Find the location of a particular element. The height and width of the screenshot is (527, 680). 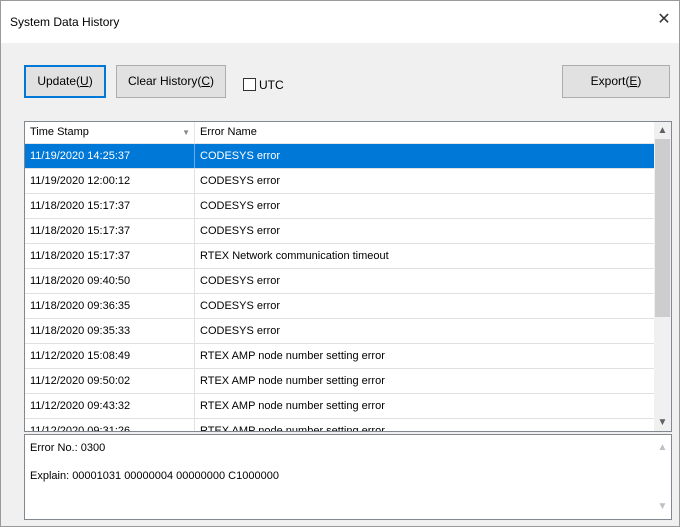

window-title: System Data History is located at coordinates (65, 22).